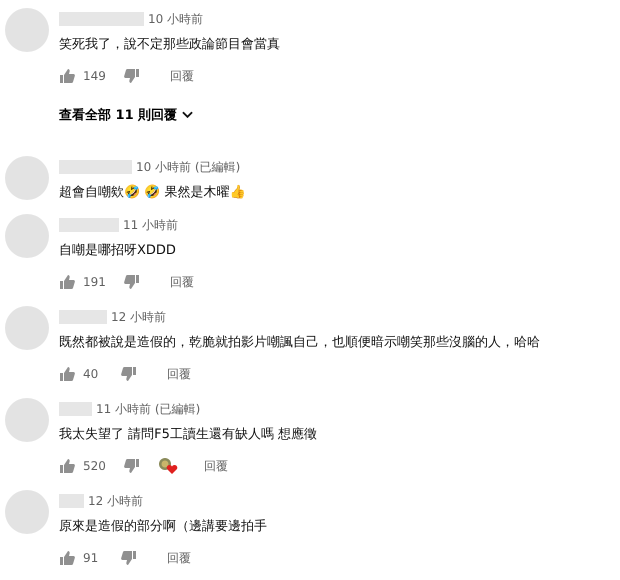 Image resolution: width=620 pixels, height=580 pixels. What do you see at coordinates (91, 374) in the screenshot?
I see `like-count: 40` at bounding box center [91, 374].